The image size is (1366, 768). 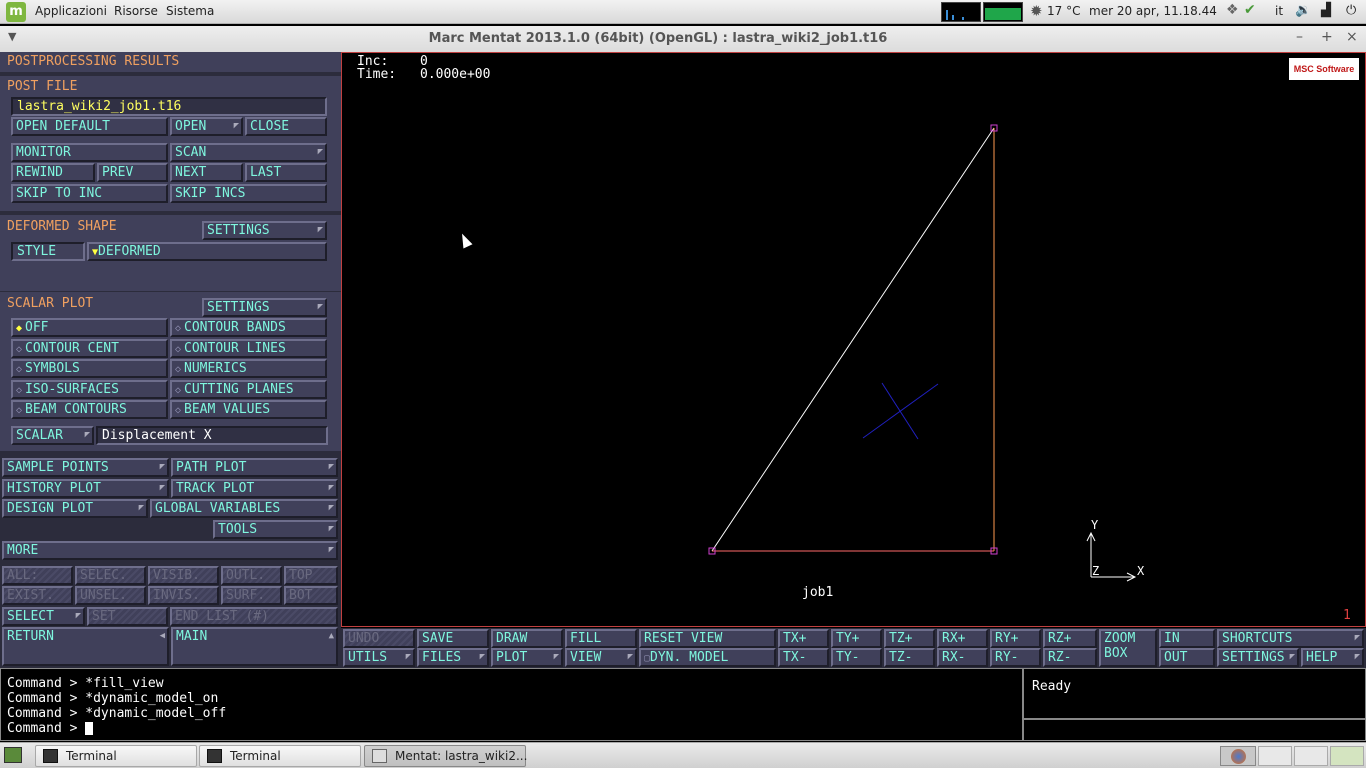 What do you see at coordinates (89, 327) in the screenshot?
I see `scalar-option-off: ◆ OFF` at bounding box center [89, 327].